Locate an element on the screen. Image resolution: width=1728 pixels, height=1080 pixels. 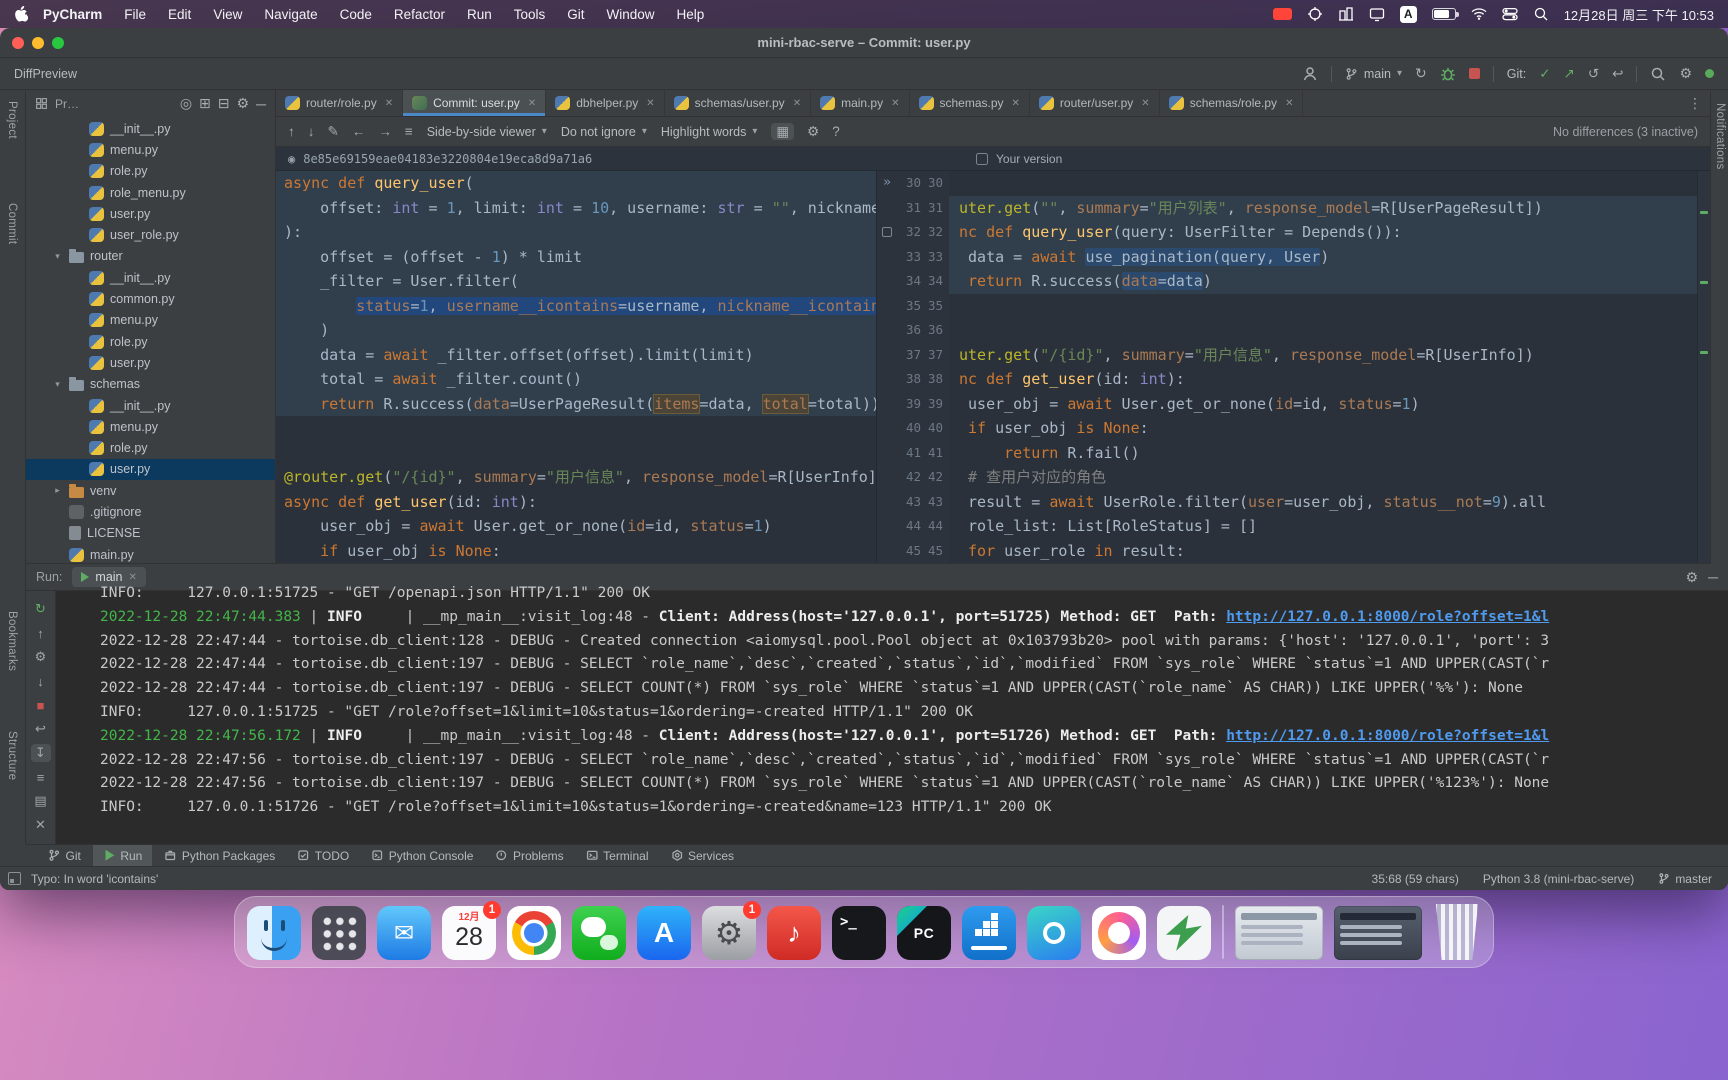
dock-clash-icon is located at coordinates (1184, 933).